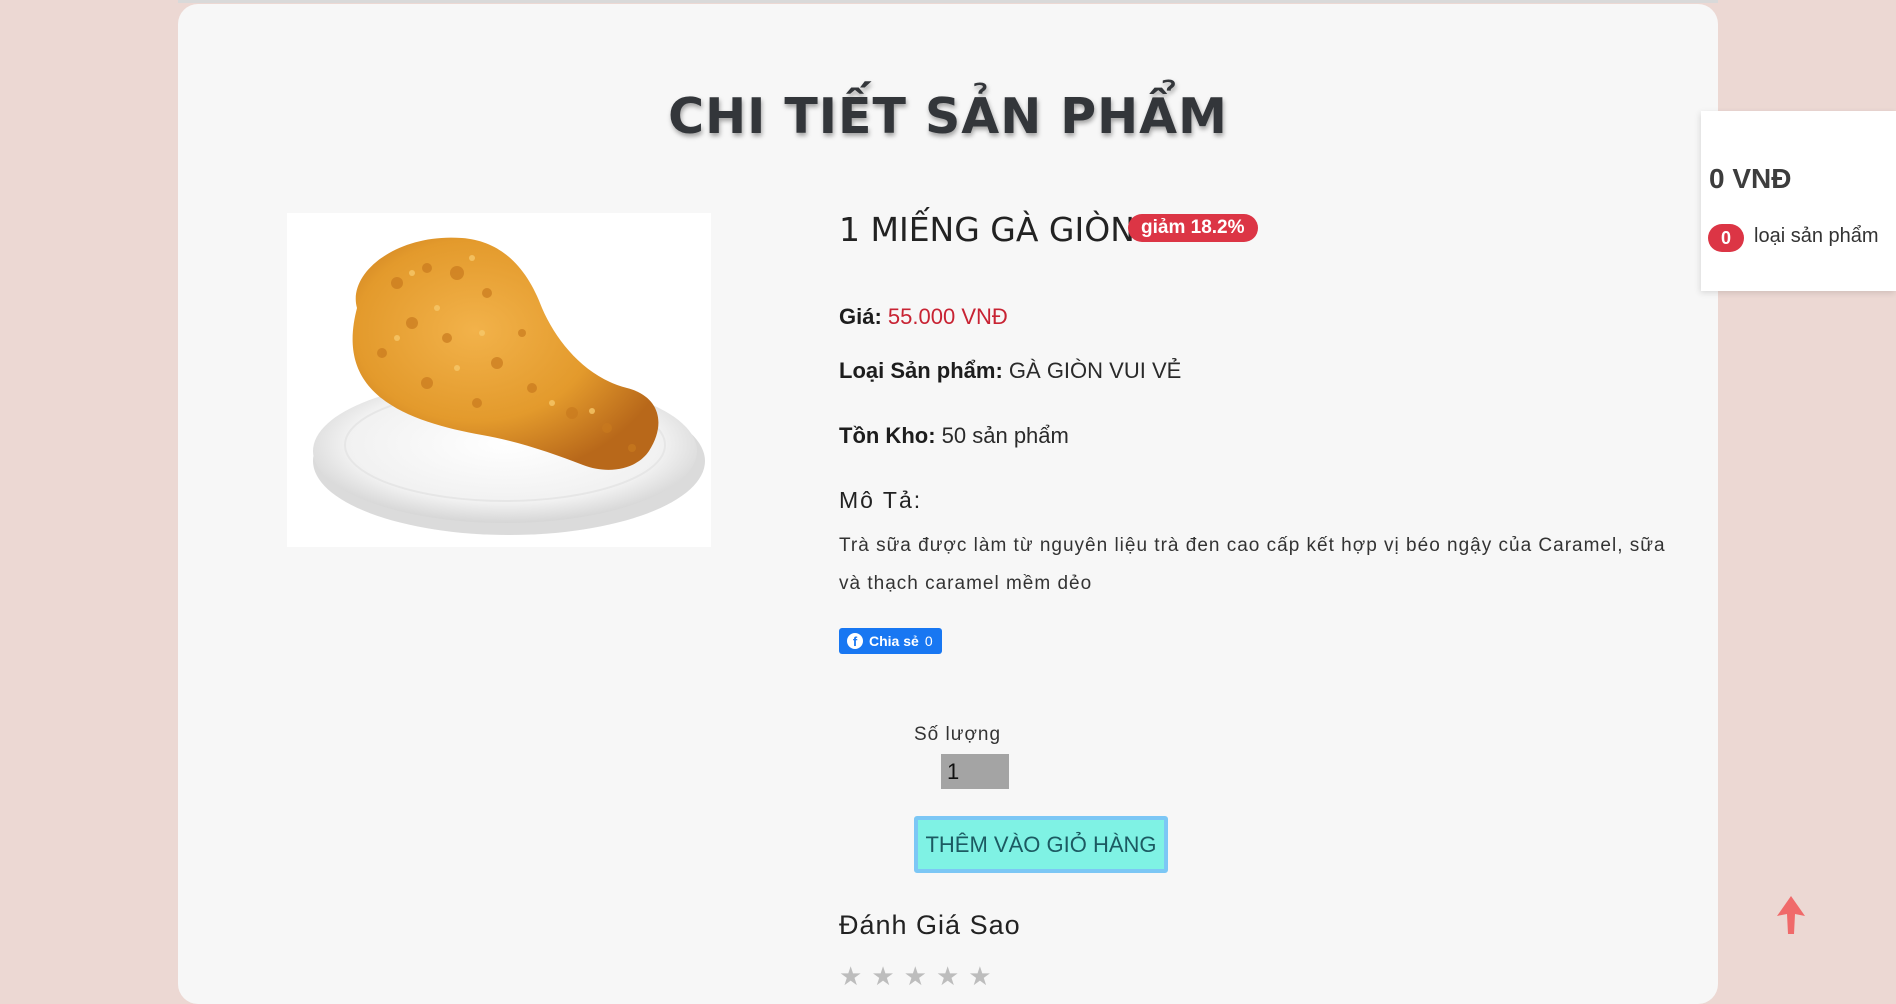 The height and width of the screenshot is (1004, 1896). I want to click on product-image, so click(499, 380).